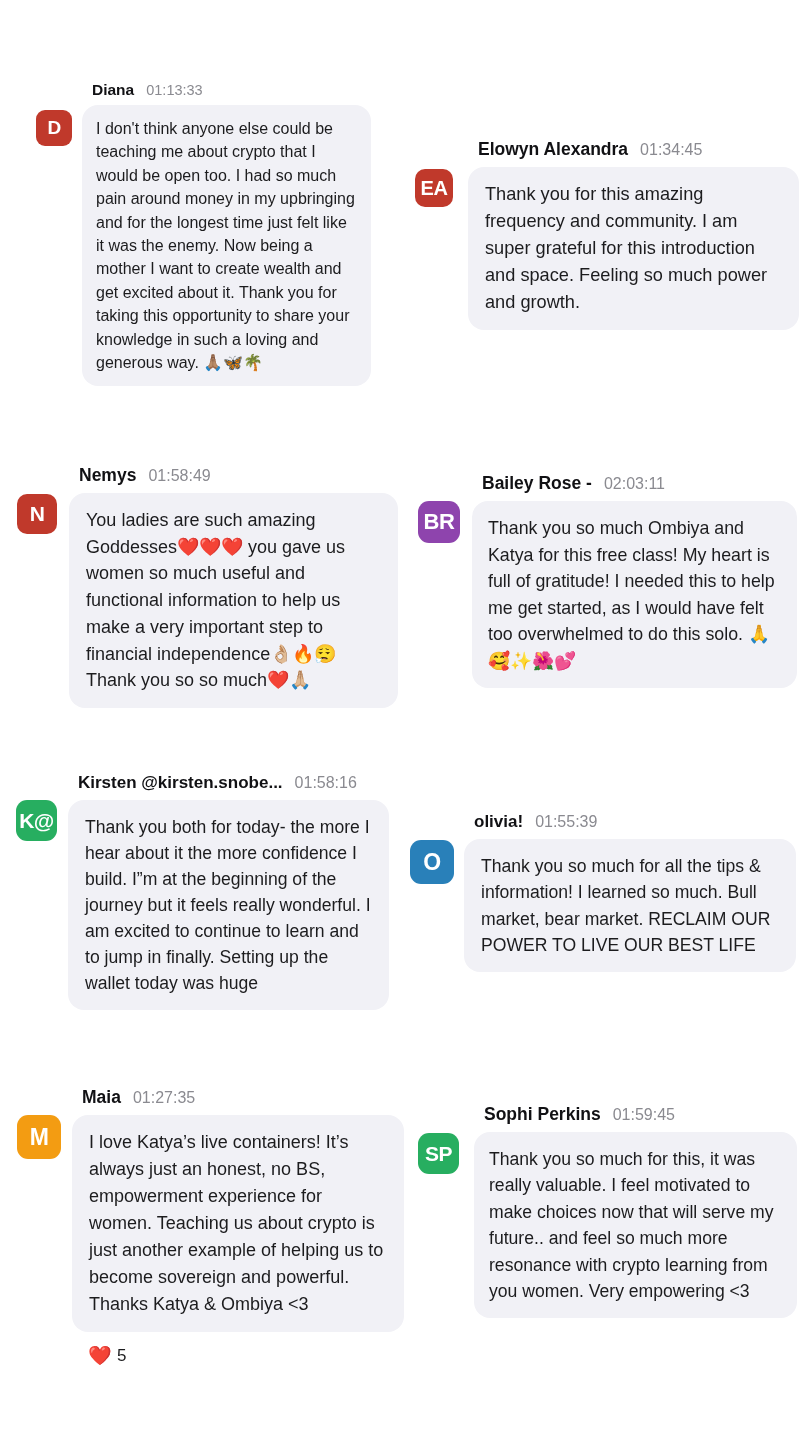 Image resolution: width=810 pixels, height=1440 pixels. Describe the element at coordinates (542, 1114) in the screenshot. I see `author-name: Sophi Perkins` at that location.